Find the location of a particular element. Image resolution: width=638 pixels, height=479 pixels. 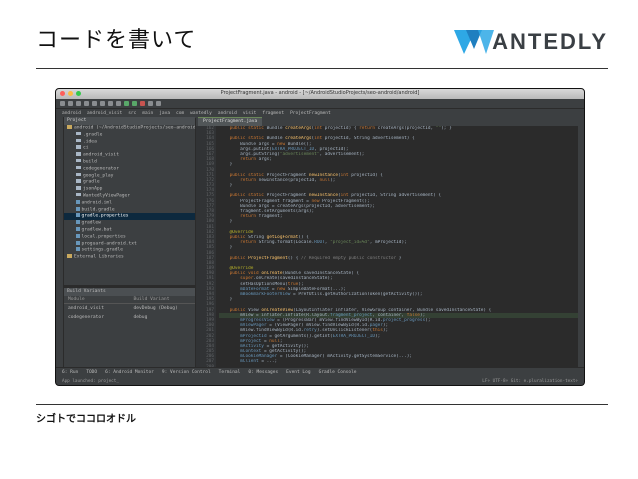

redo-icon is located at coordinates (94, 103).